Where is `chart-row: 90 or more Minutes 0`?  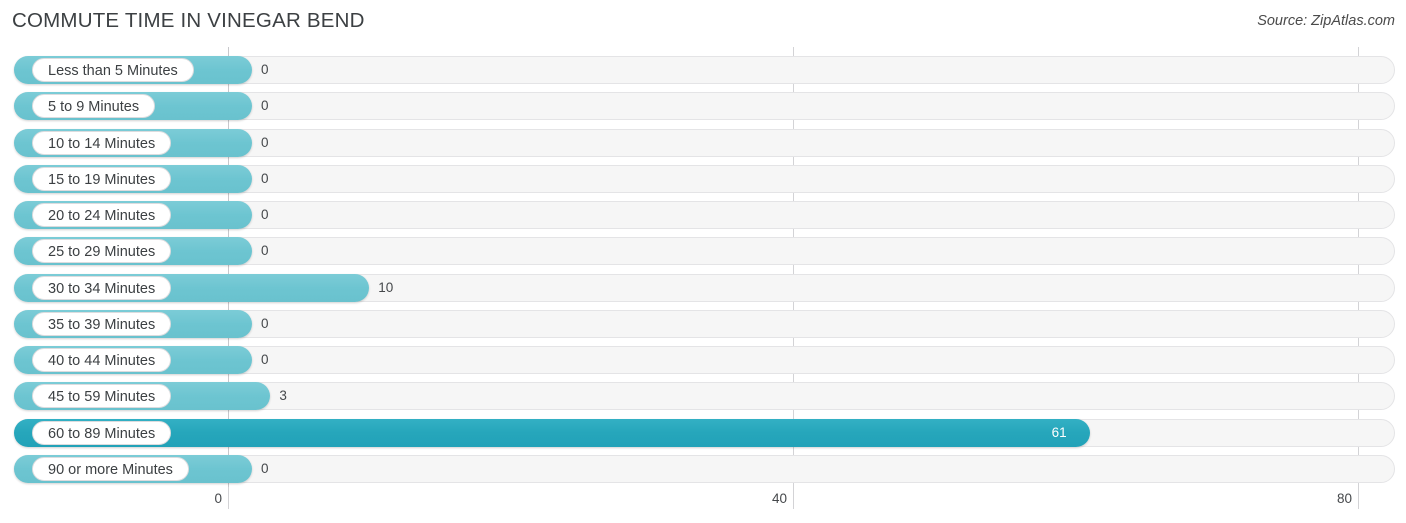
chart-row: 90 or more Minutes 0 is located at coordinates (703, 469).